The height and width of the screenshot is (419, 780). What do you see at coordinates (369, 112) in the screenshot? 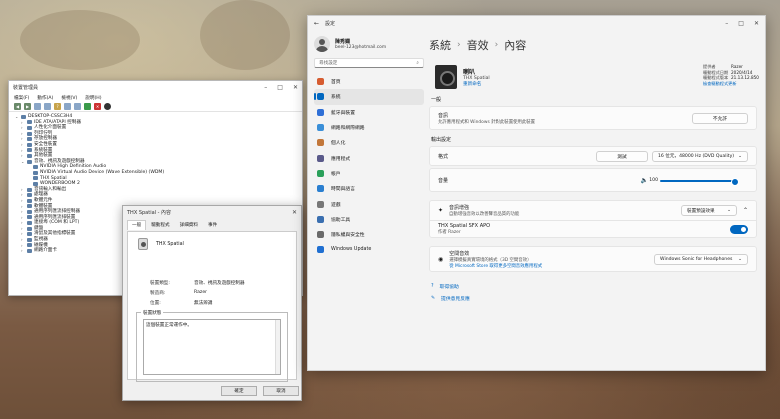
I see `sidebar-item: 藍牙與裝置` at bounding box center [369, 112].